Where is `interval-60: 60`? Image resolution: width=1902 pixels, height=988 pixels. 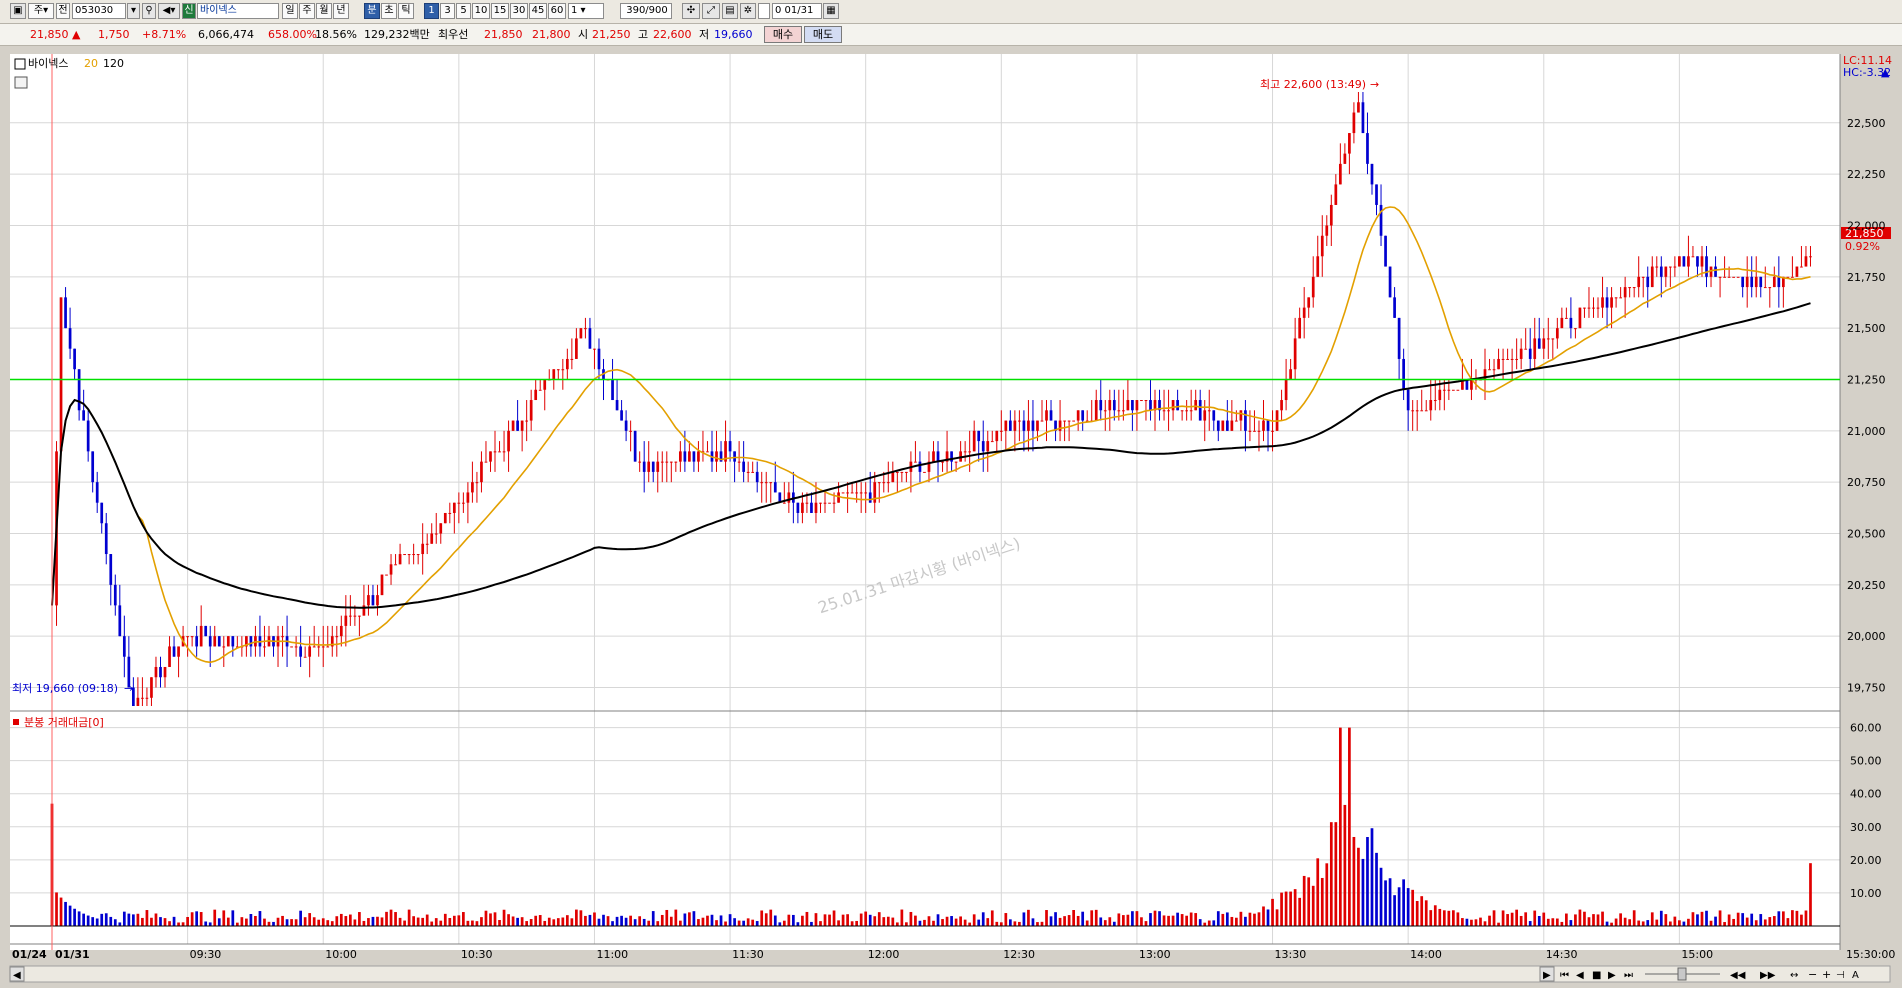
interval-60: 60 is located at coordinates (557, 11).